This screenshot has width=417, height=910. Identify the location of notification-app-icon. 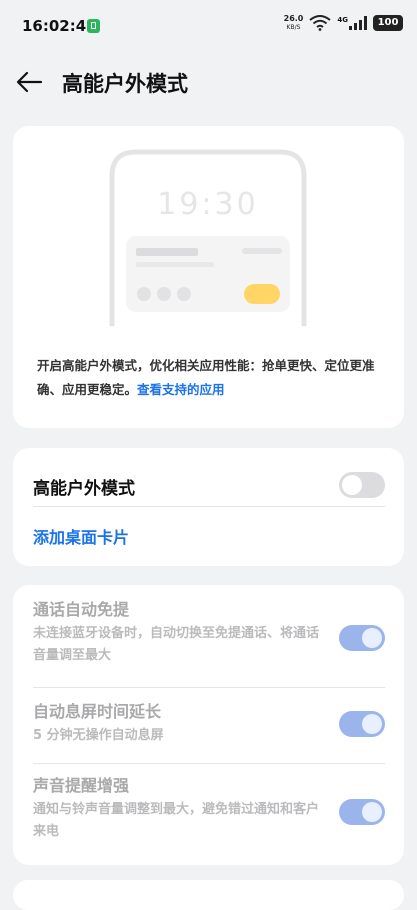
(93, 26).